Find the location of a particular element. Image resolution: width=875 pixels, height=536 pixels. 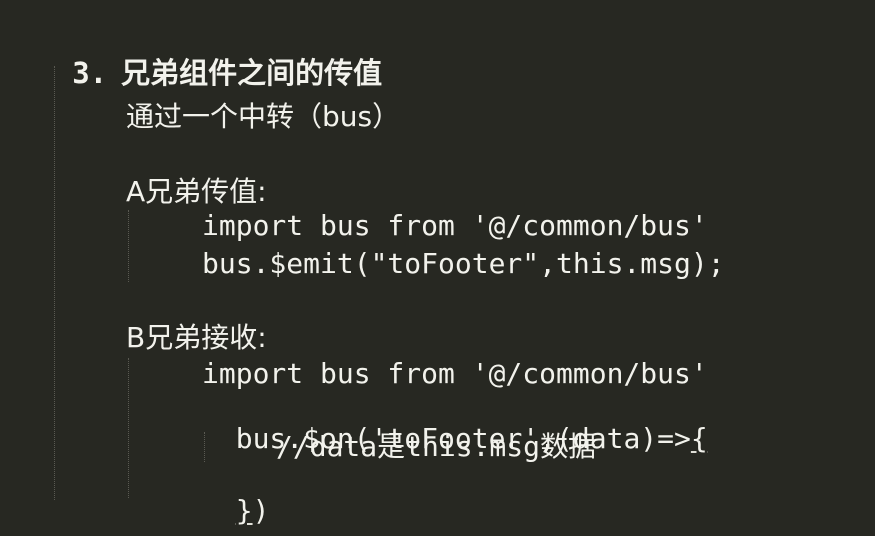

code-line-b-import: import bus from '@/common/bus' is located at coordinates (455, 373).